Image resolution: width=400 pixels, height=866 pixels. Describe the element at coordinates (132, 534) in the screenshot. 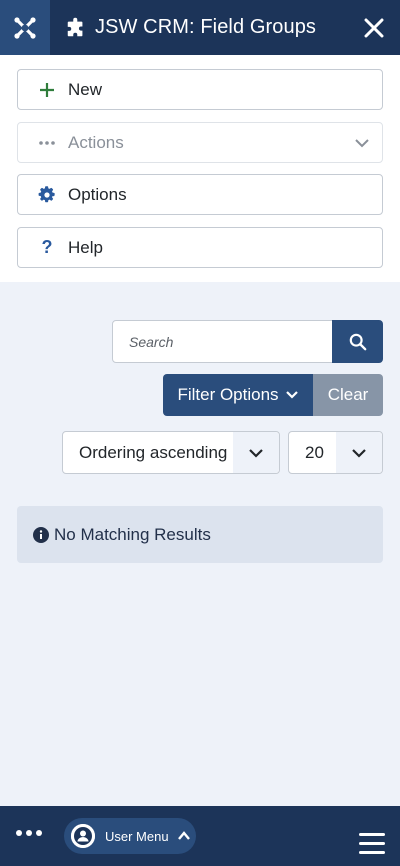

I see `alert-message: No Matching Results` at that location.